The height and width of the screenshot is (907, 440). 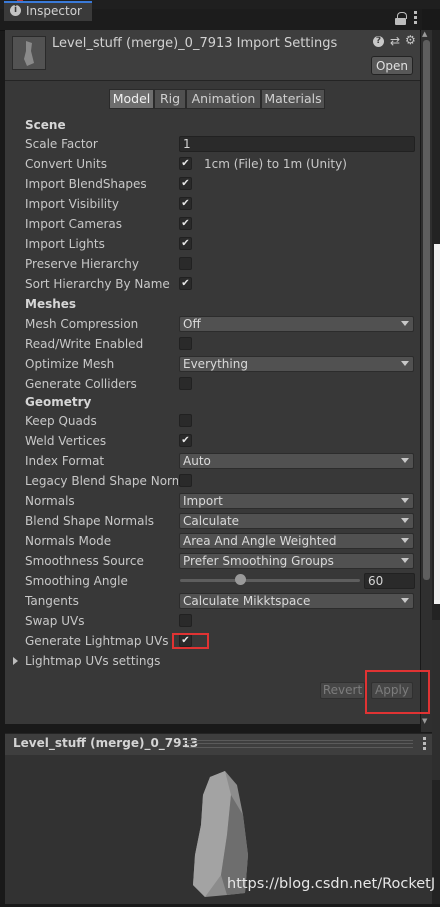 I want to click on optimize-mesh-label: Optimize Mesh, so click(x=70, y=364).